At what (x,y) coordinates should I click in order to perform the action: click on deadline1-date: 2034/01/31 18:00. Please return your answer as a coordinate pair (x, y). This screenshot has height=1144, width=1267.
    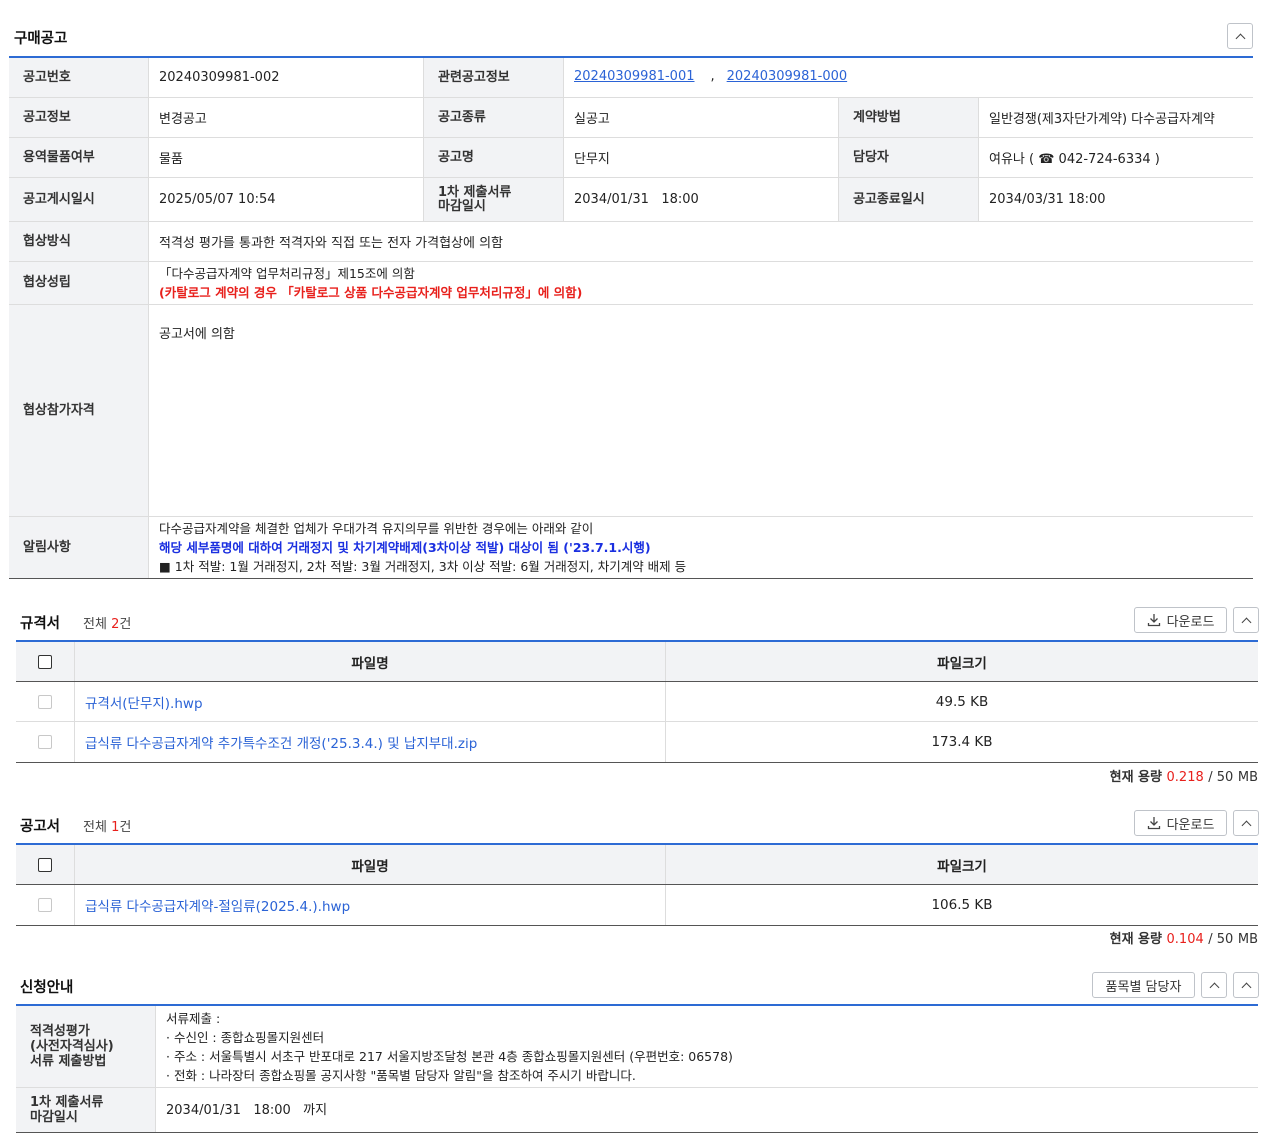
    Looking at the image, I should click on (701, 199).